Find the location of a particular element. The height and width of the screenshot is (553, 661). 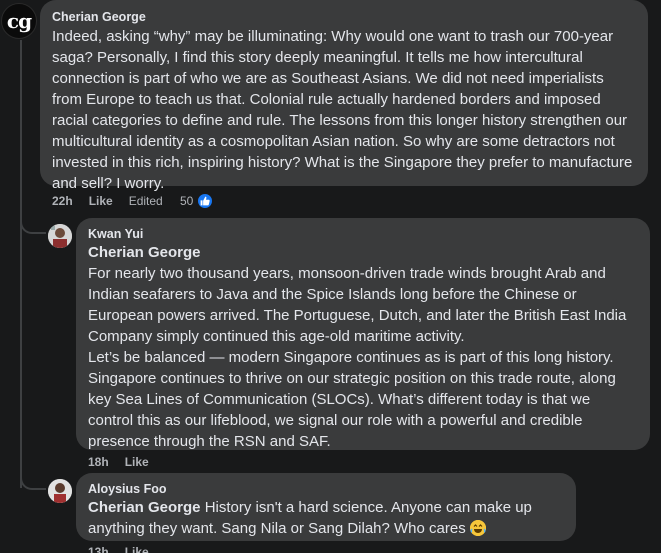

comment-actions: 22h Like Edited is located at coordinates (115, 201).